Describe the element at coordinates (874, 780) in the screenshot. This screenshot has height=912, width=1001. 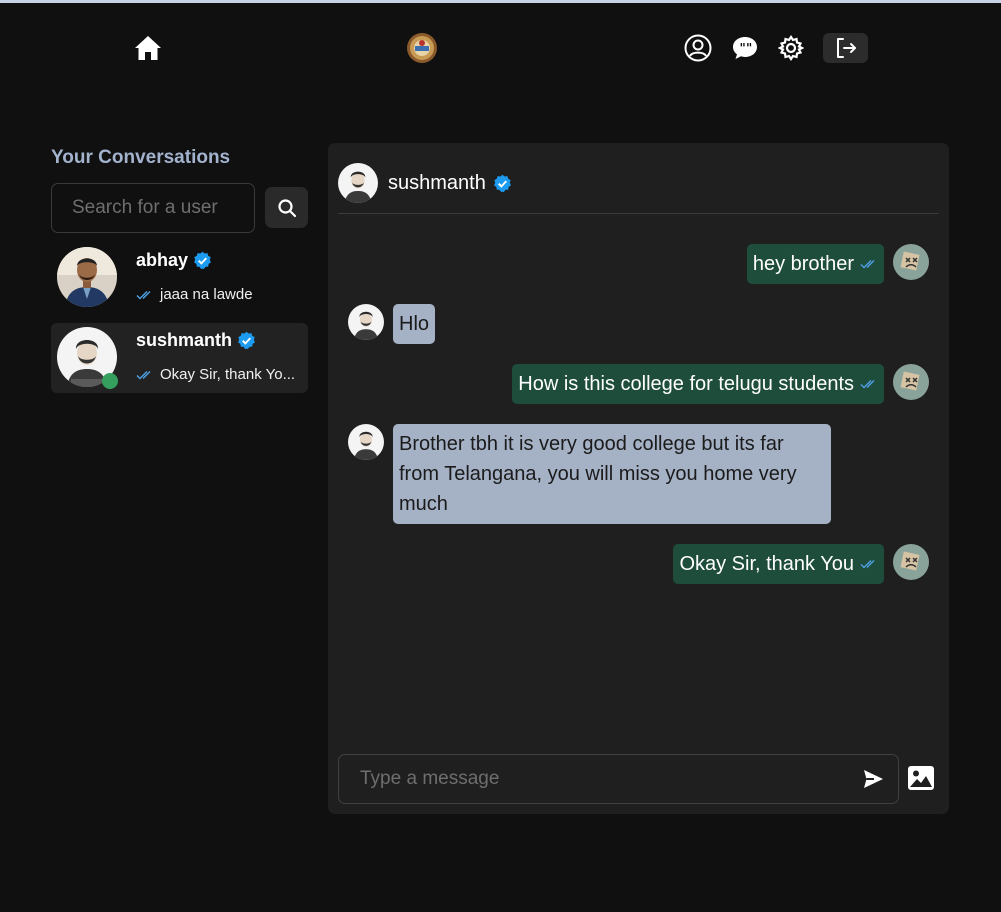
I see `send-icon` at that location.